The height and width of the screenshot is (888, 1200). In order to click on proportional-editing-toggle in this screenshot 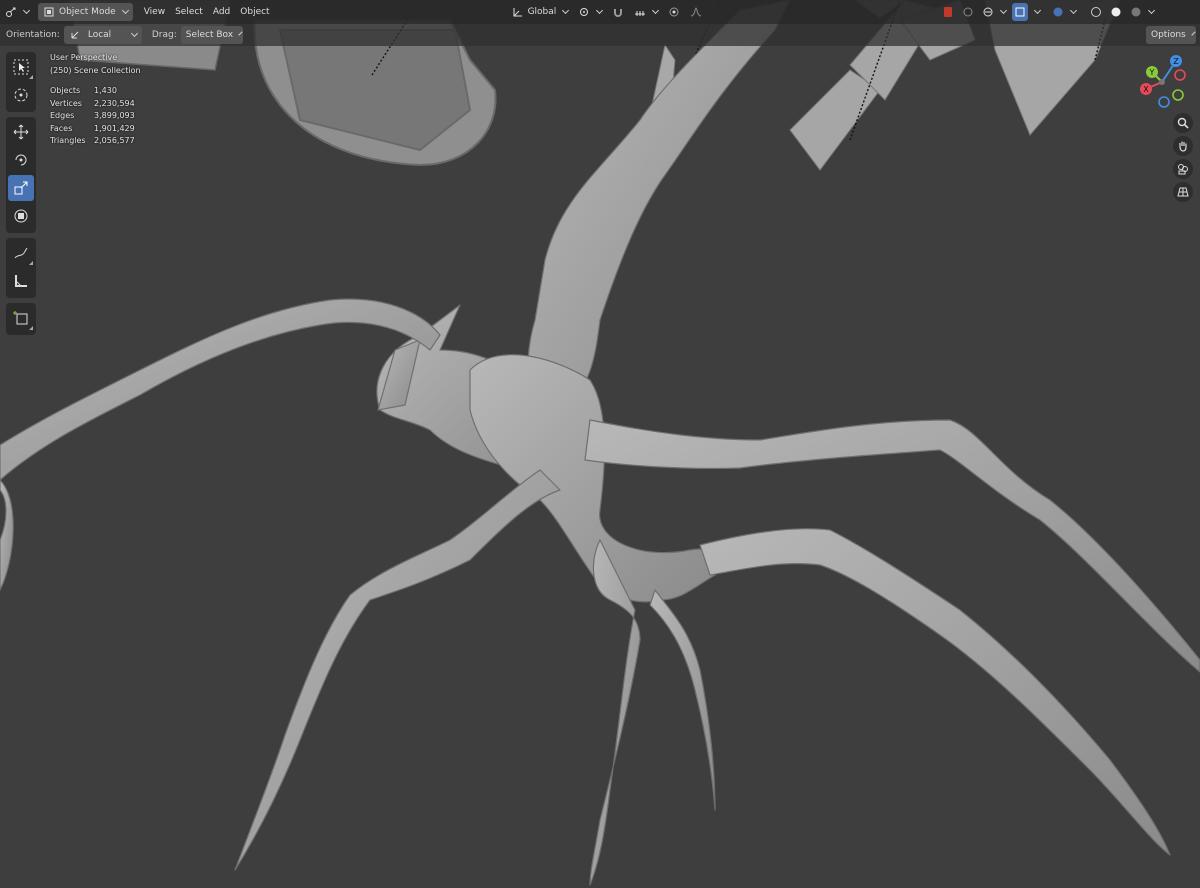, I will do `click(674, 12)`.